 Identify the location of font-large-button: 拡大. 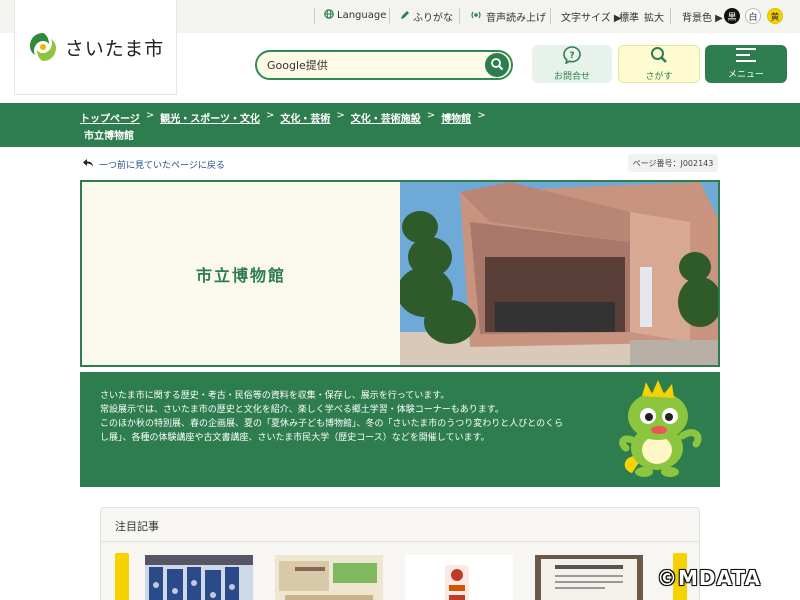
(654, 16).